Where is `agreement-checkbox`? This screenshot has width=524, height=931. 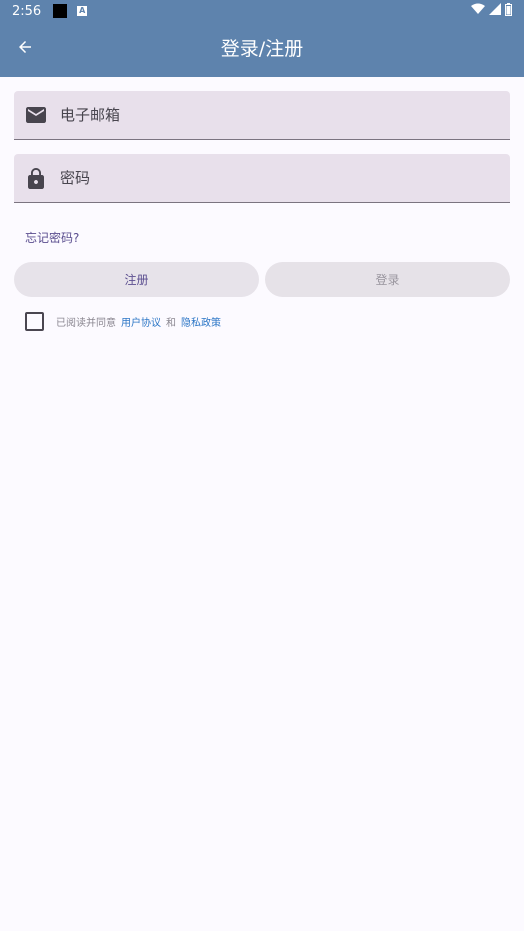 agreement-checkbox is located at coordinates (34, 321).